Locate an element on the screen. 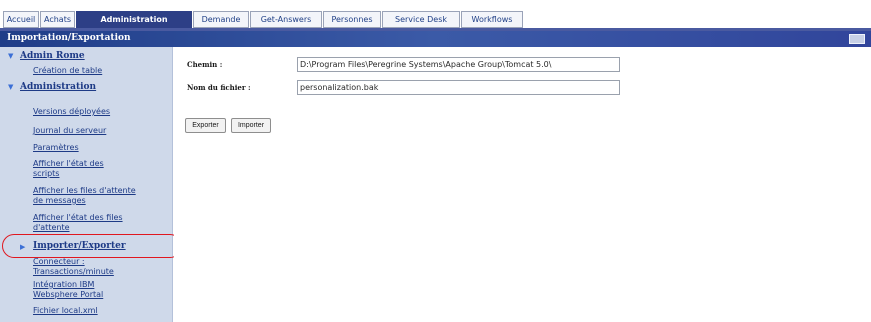  tab-personnes: Personnes is located at coordinates (352, 19).